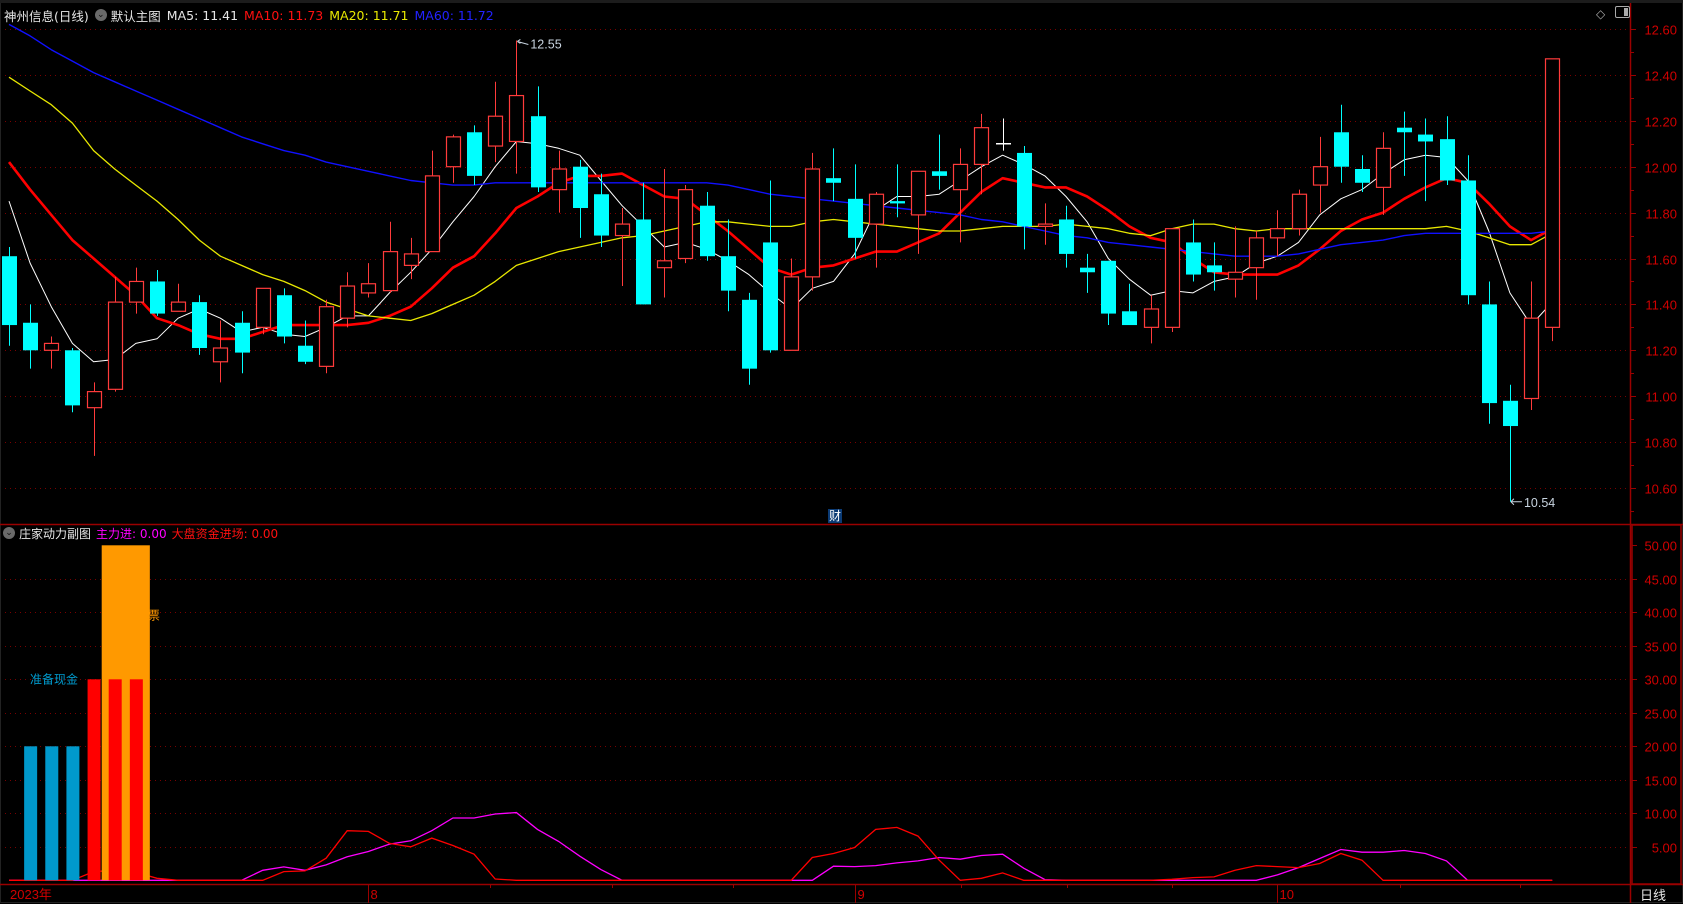 Image resolution: width=1683 pixels, height=904 pixels. What do you see at coordinates (1660, 781) in the screenshot?
I see `sub-tick-label: 15.00` at bounding box center [1660, 781].